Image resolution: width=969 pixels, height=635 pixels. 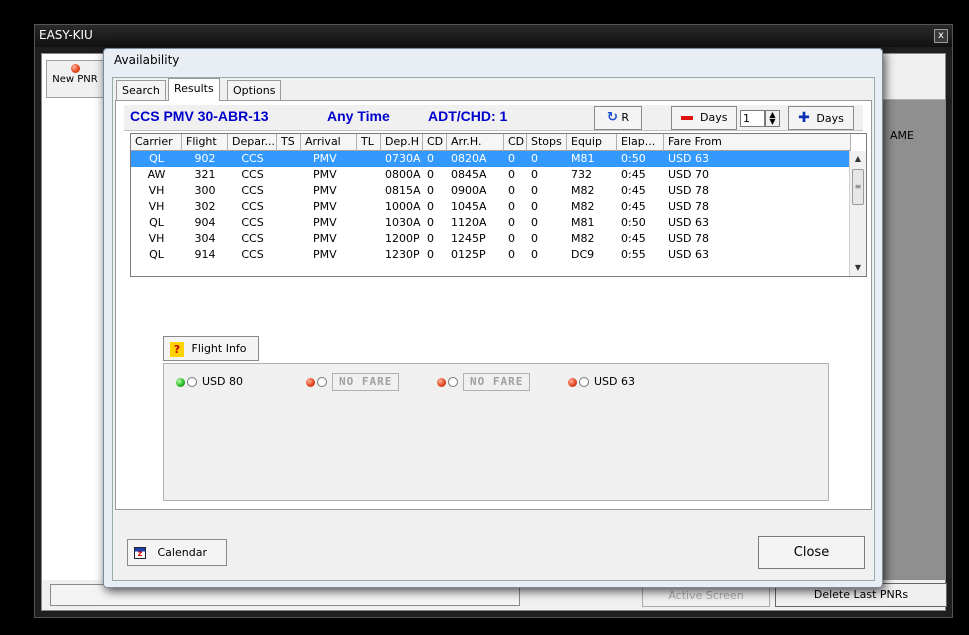 I want to click on table-scrollbar: ▲ ≡ ▼, so click(x=857, y=213).